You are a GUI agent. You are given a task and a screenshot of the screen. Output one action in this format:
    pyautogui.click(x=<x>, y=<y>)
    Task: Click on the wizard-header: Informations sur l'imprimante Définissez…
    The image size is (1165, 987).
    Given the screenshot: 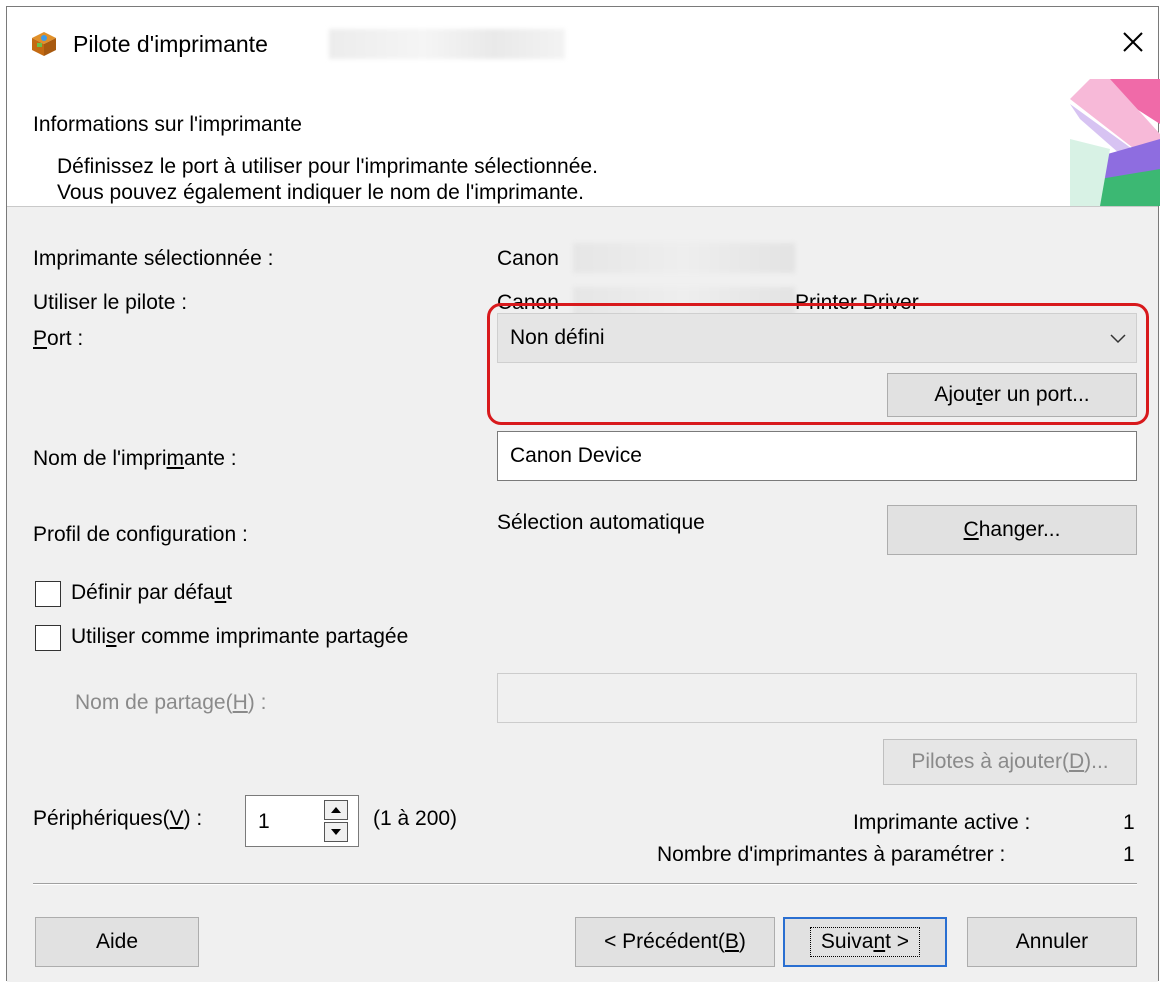 What is the action you would take?
    pyautogui.click(x=583, y=143)
    